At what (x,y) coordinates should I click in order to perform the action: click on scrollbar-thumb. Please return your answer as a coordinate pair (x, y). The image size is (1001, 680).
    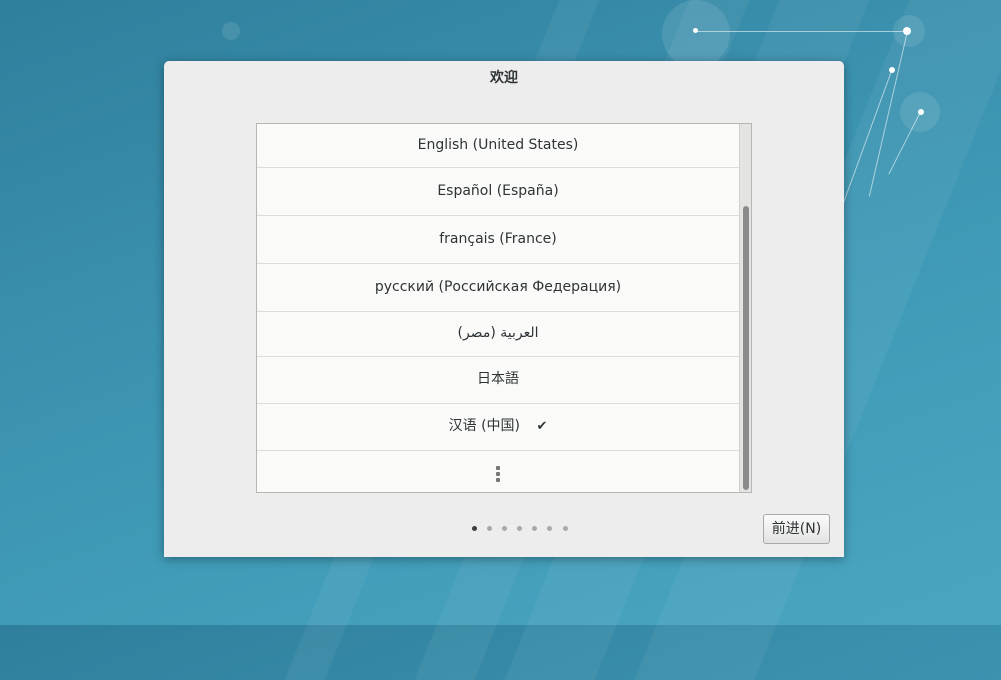
    Looking at the image, I should click on (746, 348).